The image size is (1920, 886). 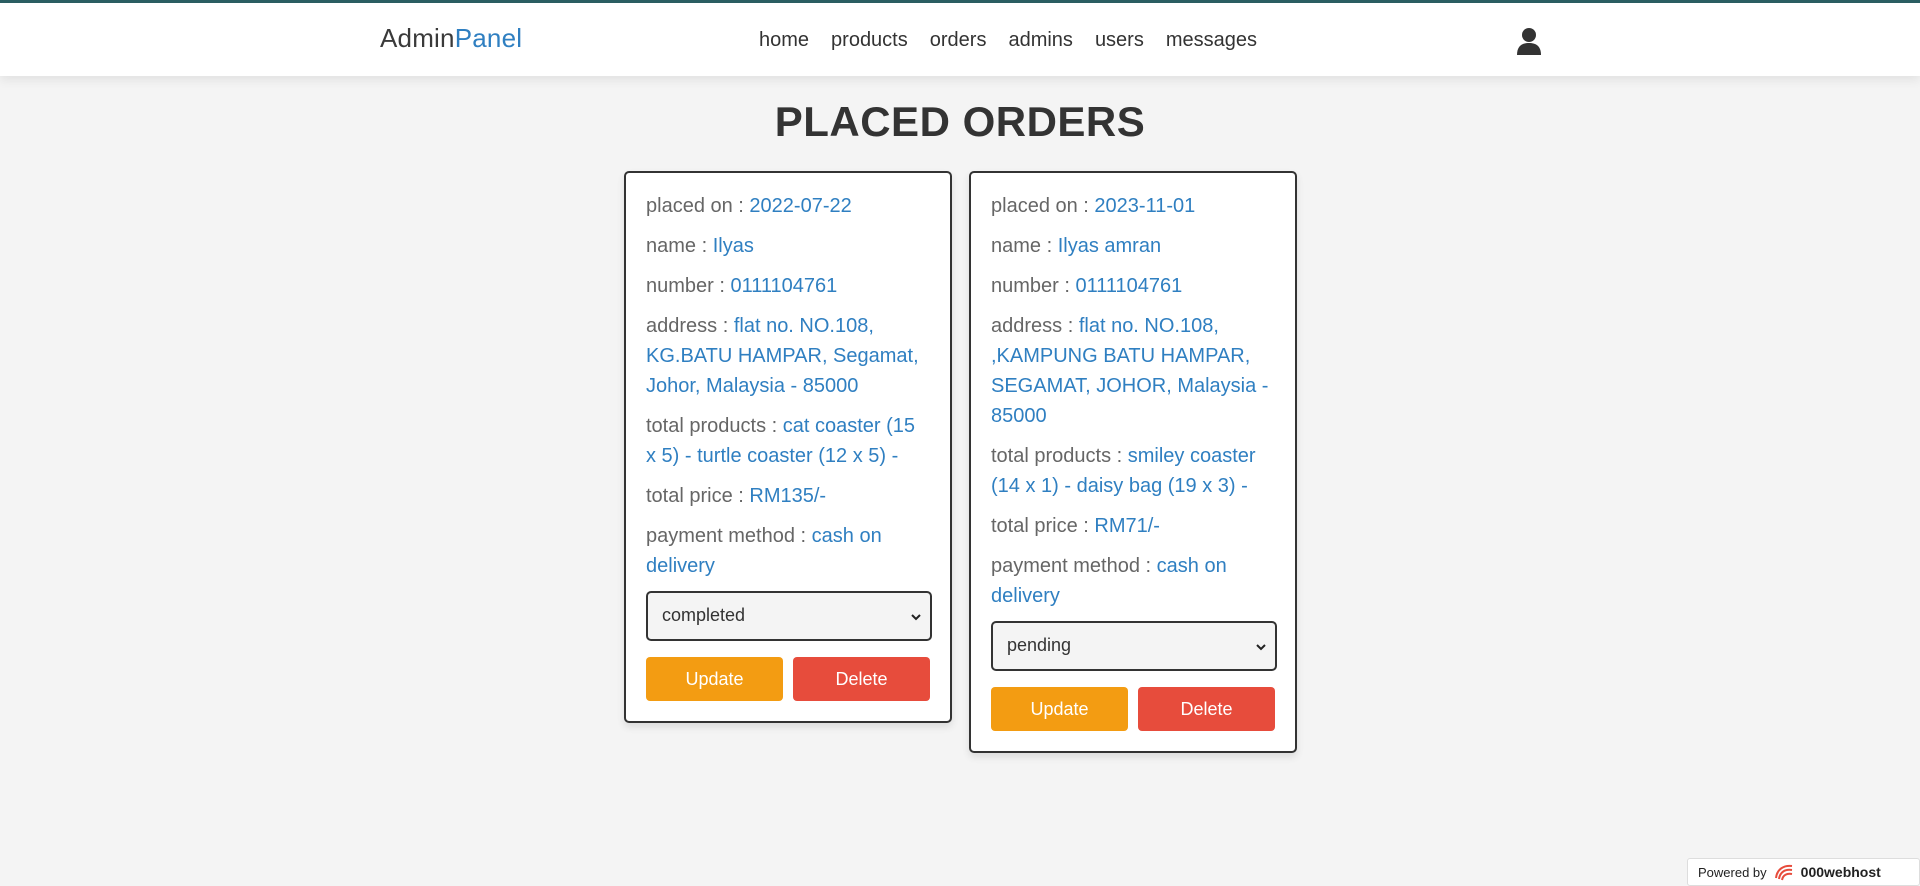 I want to click on name-row: name : Ilyas, so click(x=700, y=246).